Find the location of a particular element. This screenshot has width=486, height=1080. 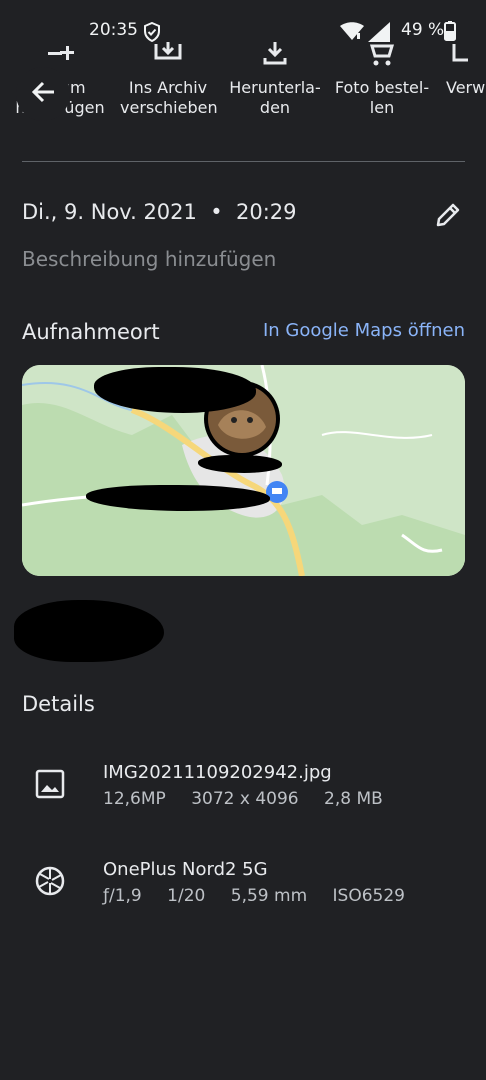

use-as-icon is located at coordinates (466, 58).